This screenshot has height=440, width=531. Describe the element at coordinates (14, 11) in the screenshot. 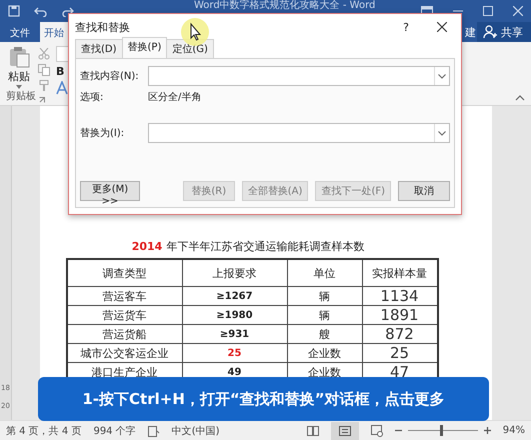

I see `save-icon` at that location.